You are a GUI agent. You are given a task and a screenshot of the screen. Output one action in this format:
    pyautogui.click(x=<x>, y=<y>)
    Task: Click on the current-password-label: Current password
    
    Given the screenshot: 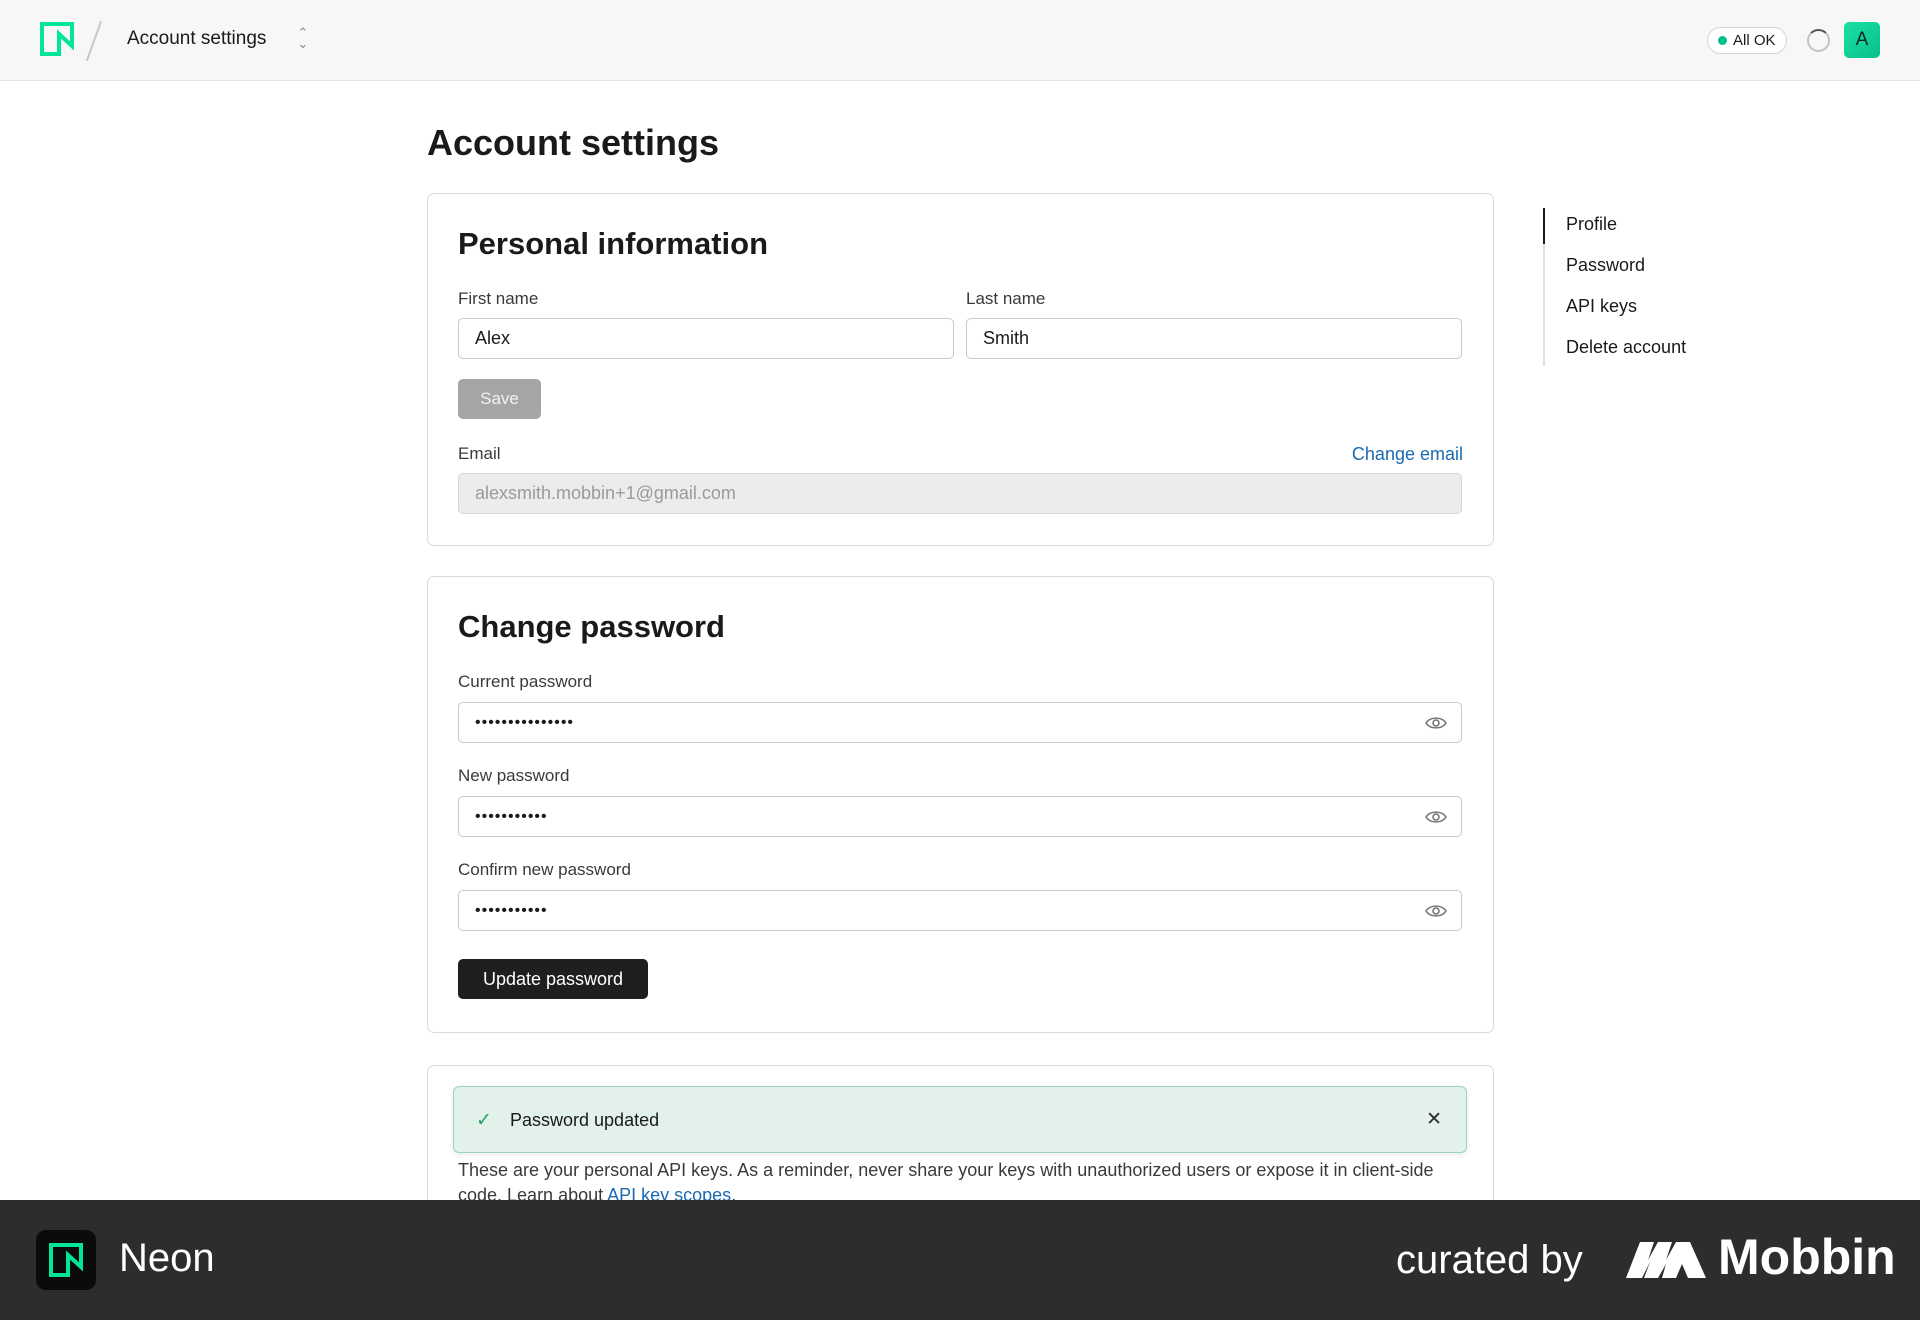 What is the action you would take?
    pyautogui.click(x=525, y=681)
    